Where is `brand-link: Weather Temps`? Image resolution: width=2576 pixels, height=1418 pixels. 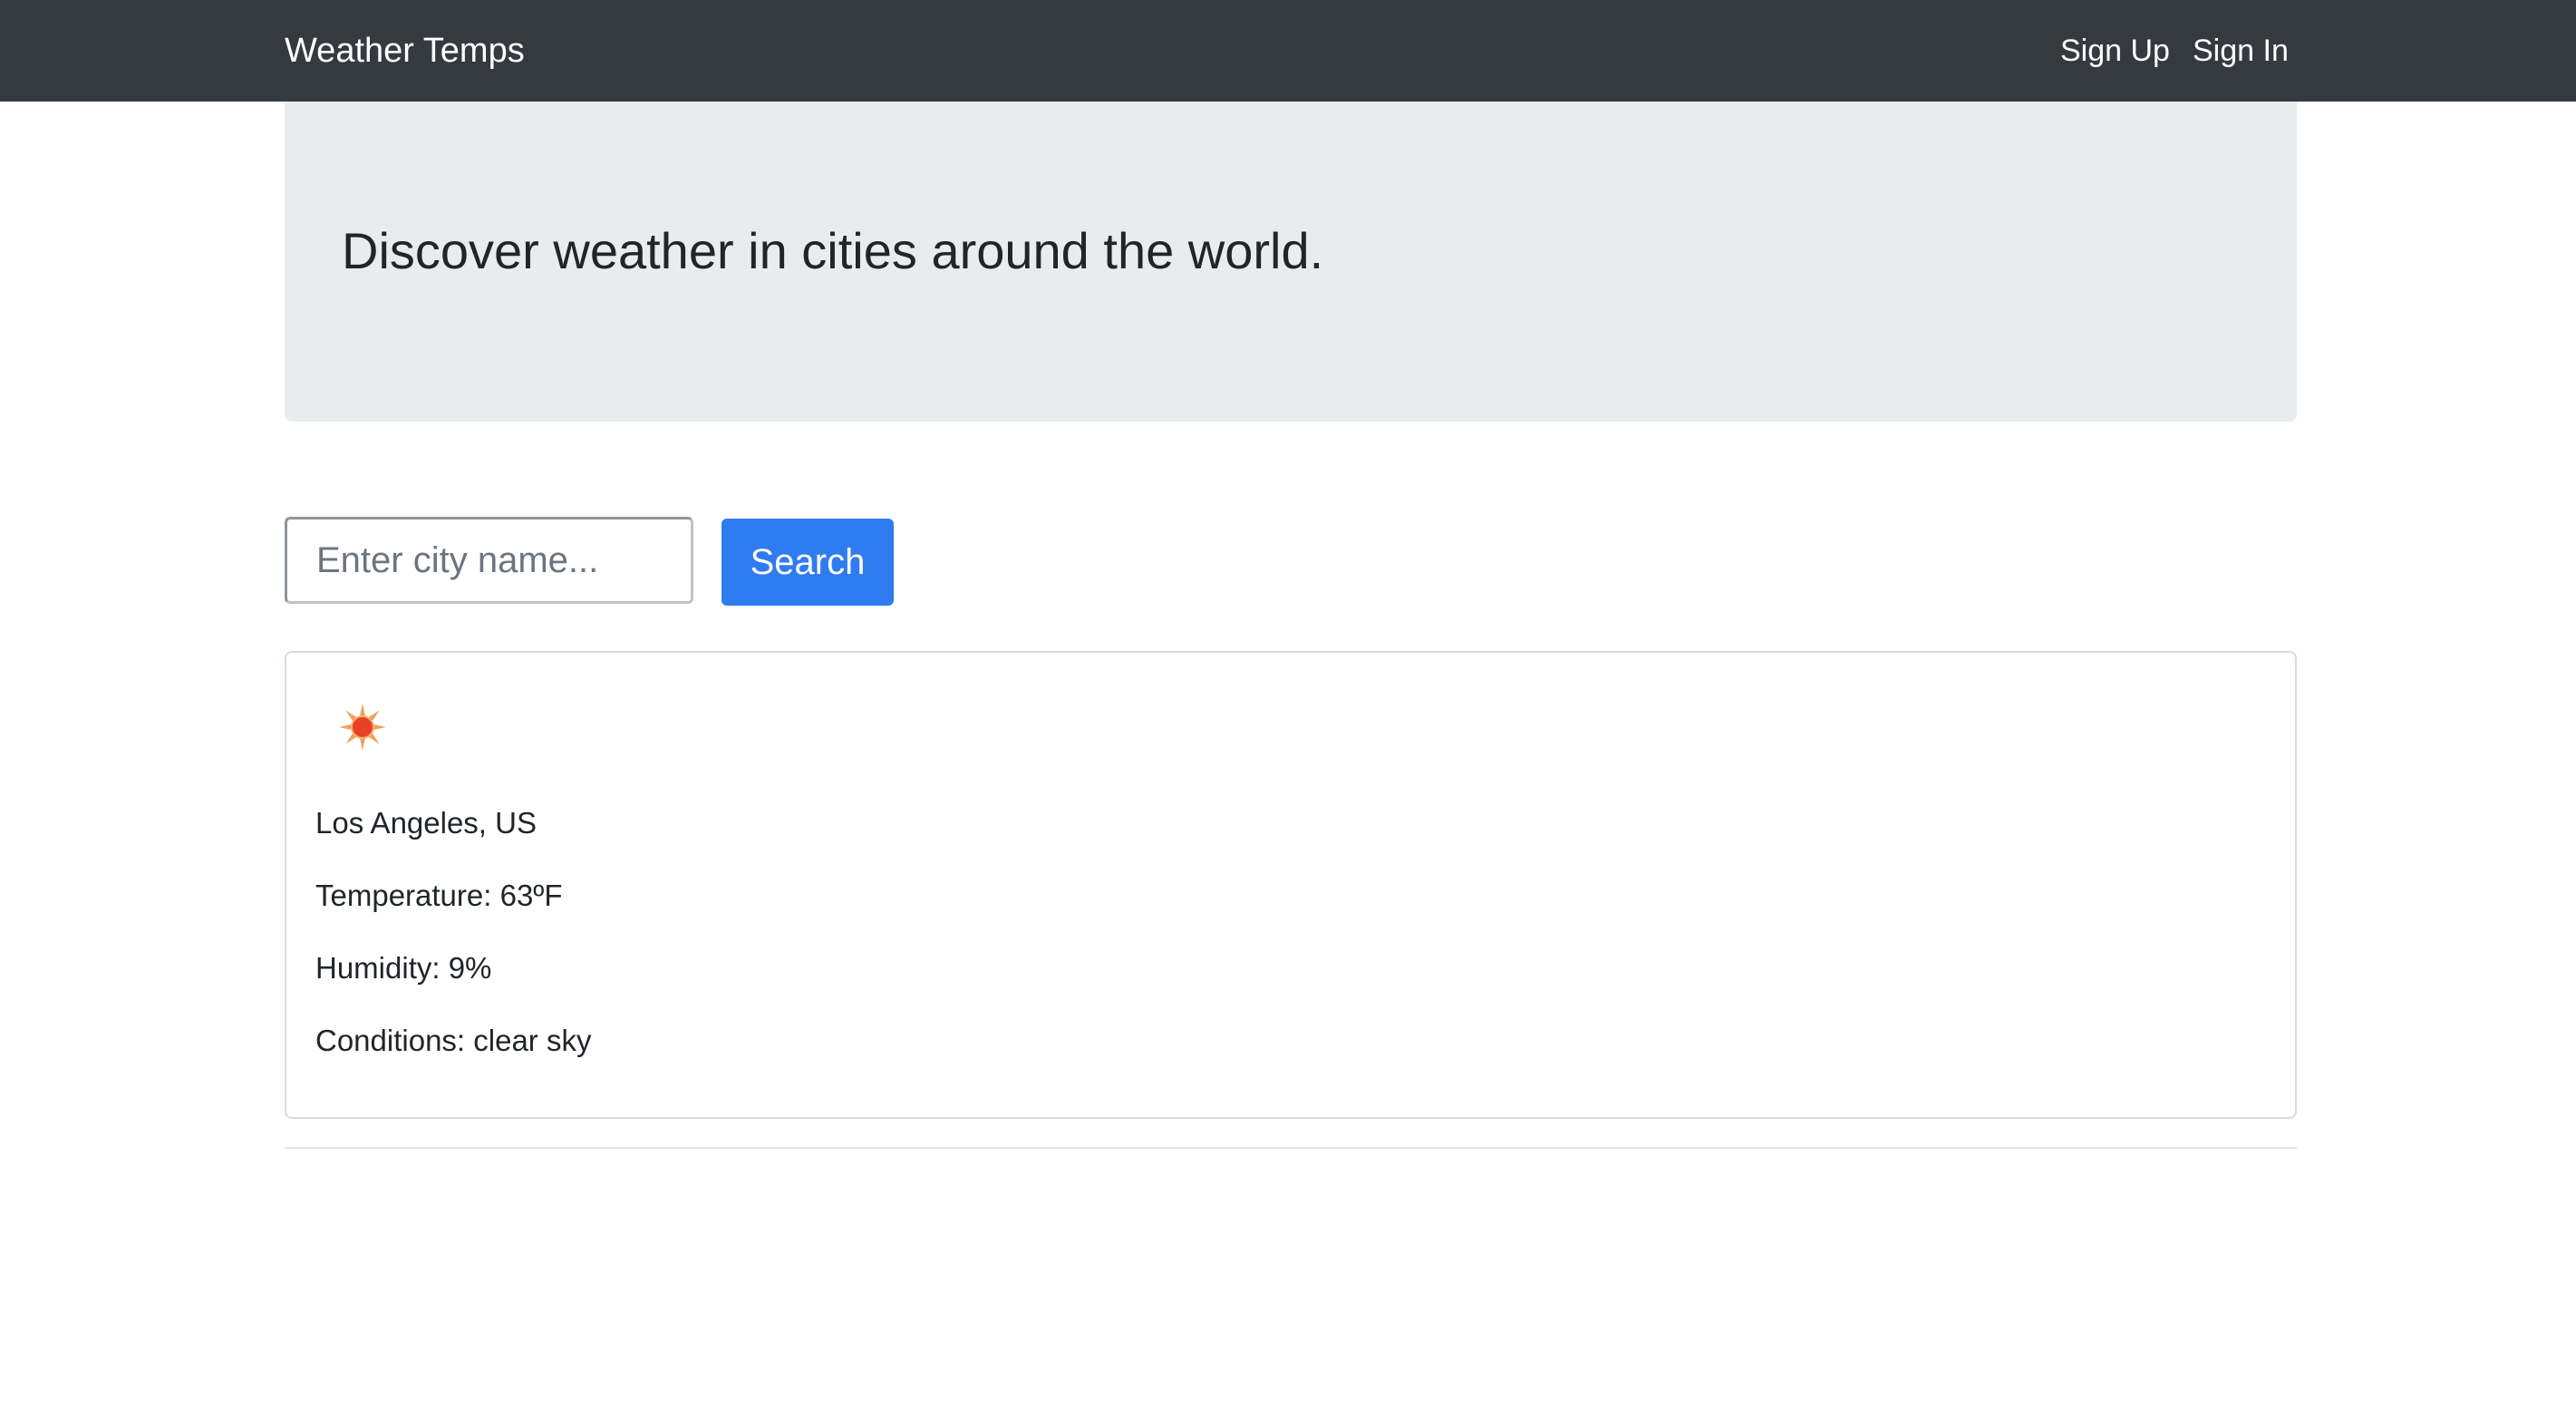 brand-link: Weather Temps is located at coordinates (405, 51).